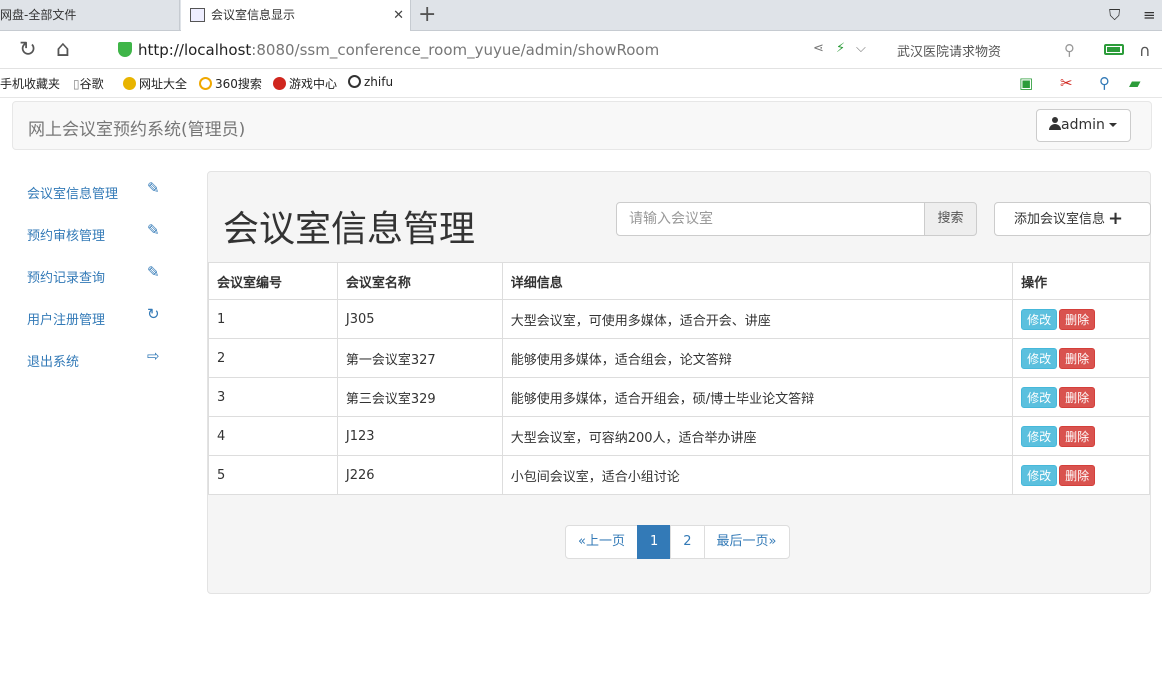 The height and width of the screenshot is (690, 1162). Describe the element at coordinates (1081, 281) in the screenshot. I see `column-header-actions: 操作` at that location.